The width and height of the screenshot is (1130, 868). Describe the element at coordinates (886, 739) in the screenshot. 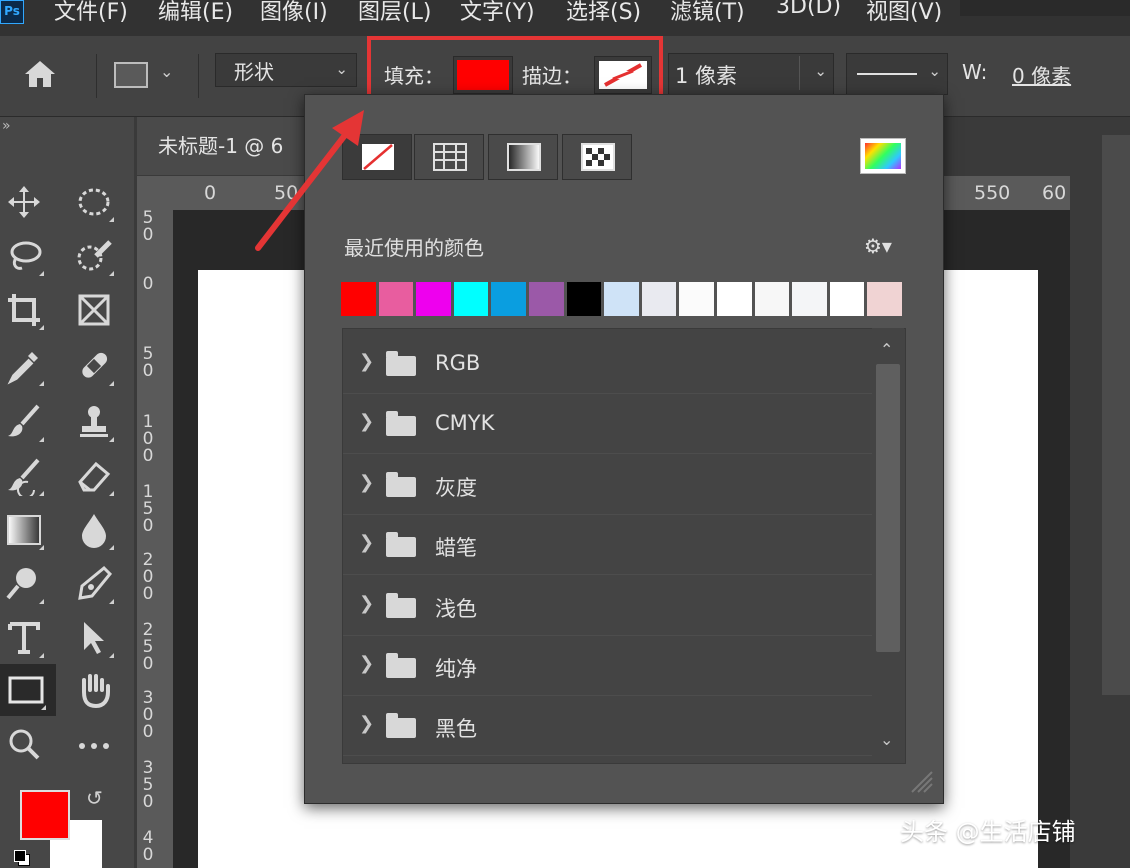

I see `scroll-down-icon: ⌄` at that location.